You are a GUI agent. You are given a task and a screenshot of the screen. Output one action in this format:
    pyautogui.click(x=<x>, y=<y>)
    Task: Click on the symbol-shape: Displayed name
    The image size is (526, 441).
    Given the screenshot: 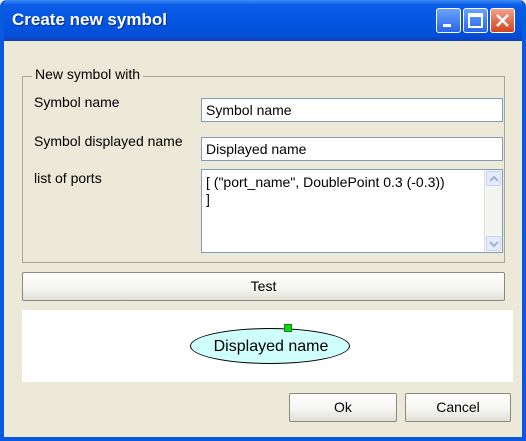 What is the action you would take?
    pyautogui.click(x=270, y=346)
    